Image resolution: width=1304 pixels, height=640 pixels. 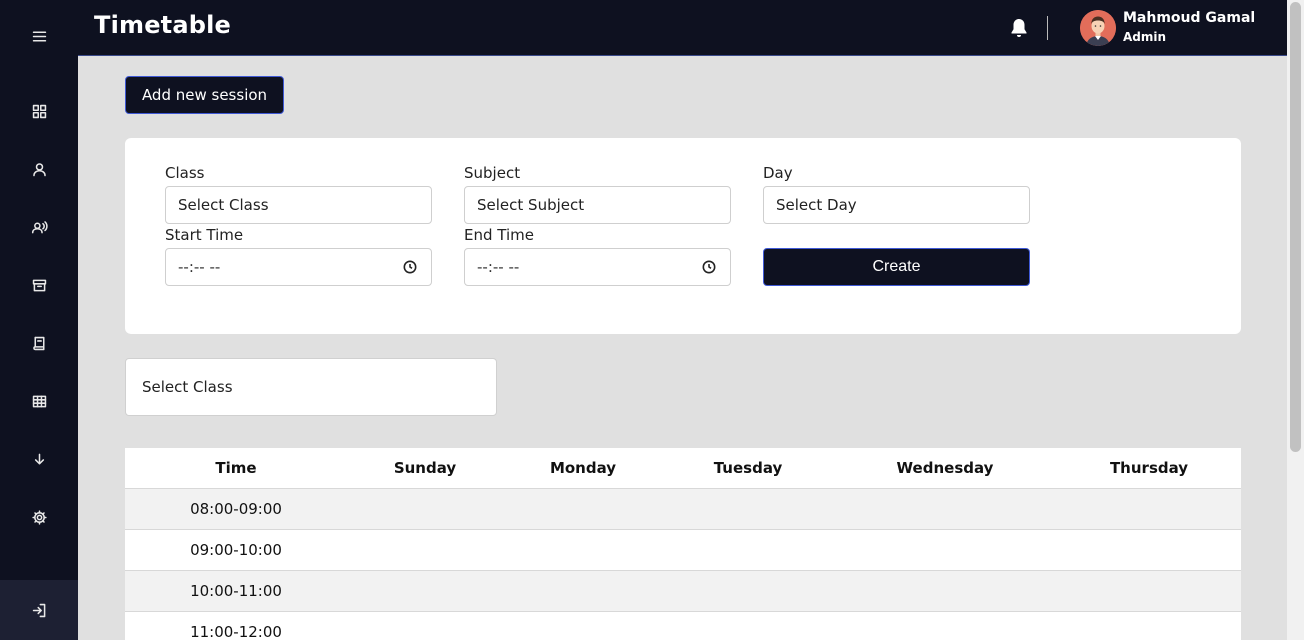 I want to click on teachers-icon, so click(x=39, y=227).